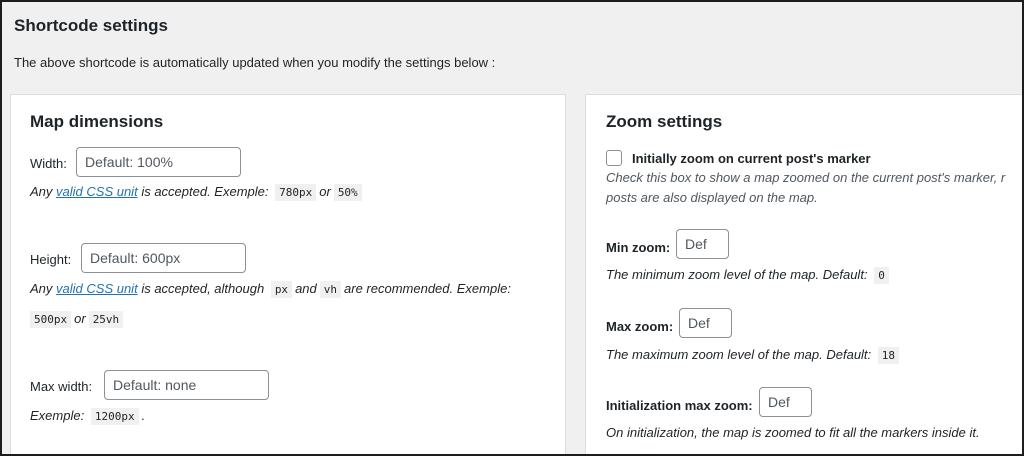 This screenshot has width=1024, height=456. What do you see at coordinates (205, 191) in the screenshot?
I see `width-desc-middle: is accepted. Exemple:` at bounding box center [205, 191].